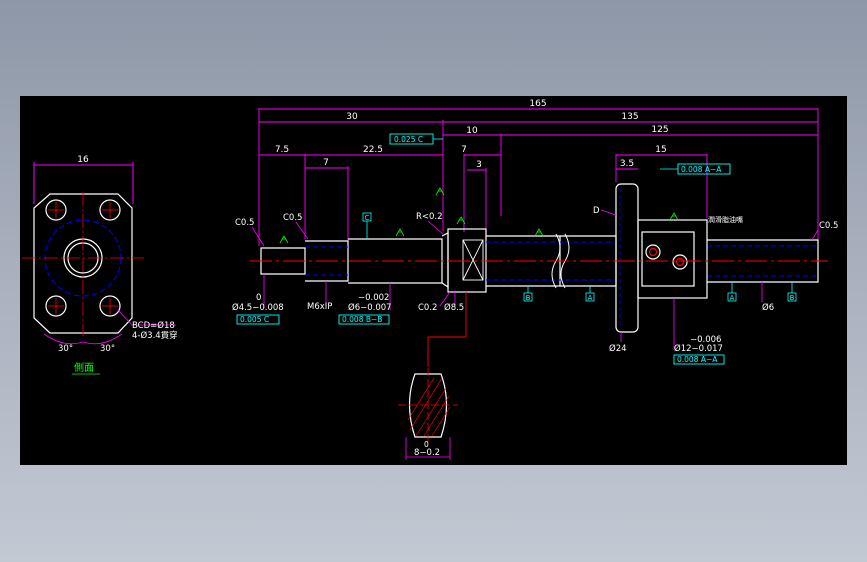 This screenshot has width=867, height=562. Describe the element at coordinates (254, 319) in the screenshot. I see `svg-text: 0.005 C` at that location.